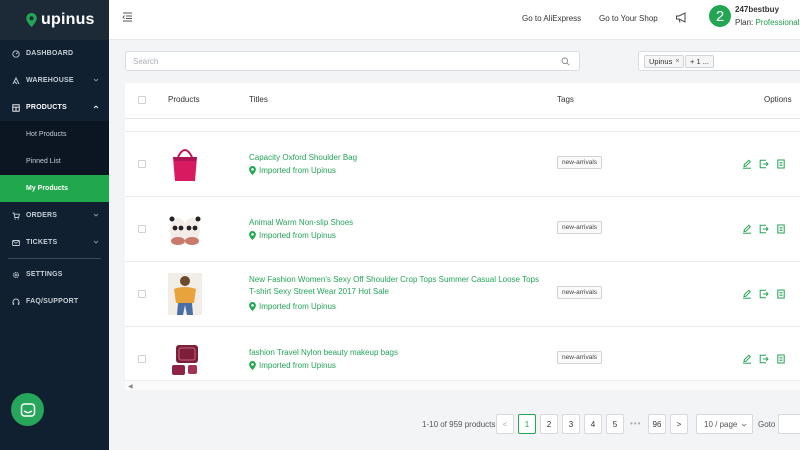 The image size is (800, 450). What do you see at coordinates (185, 294) in the screenshot?
I see `product-thumbnail-top` at bounding box center [185, 294].